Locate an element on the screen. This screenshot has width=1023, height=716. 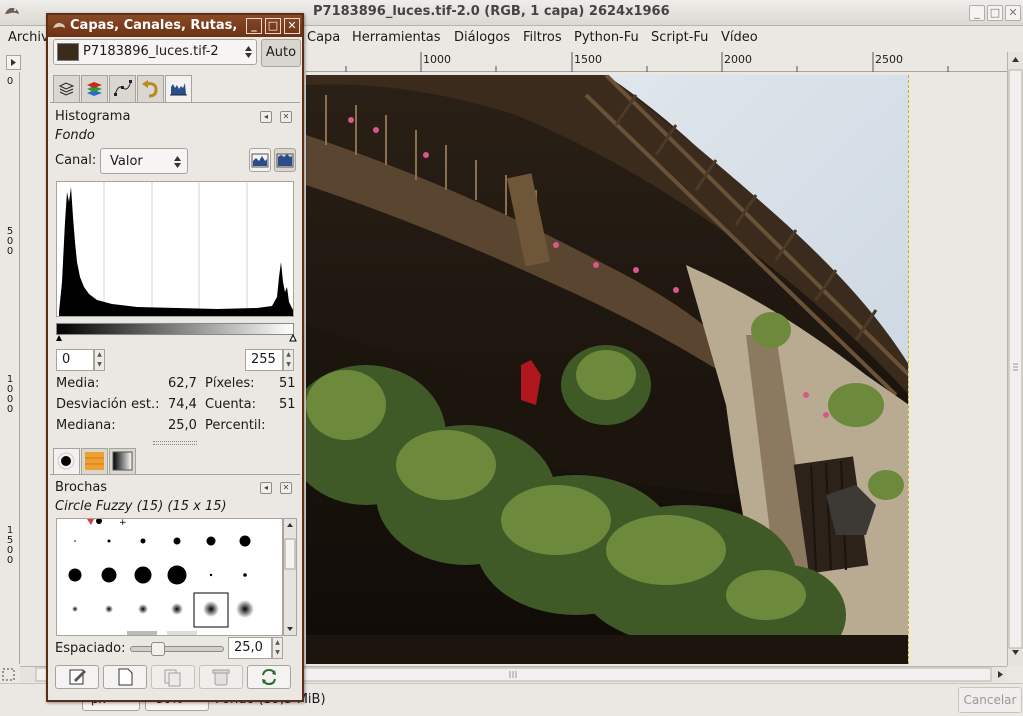
delete-brush-button is located at coordinates (221, 677).